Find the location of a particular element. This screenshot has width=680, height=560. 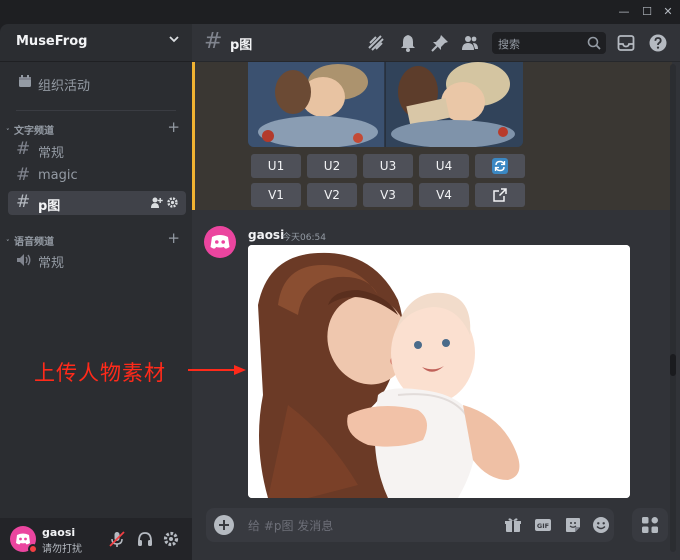

scrollbar-thumb is located at coordinates (673, 365).